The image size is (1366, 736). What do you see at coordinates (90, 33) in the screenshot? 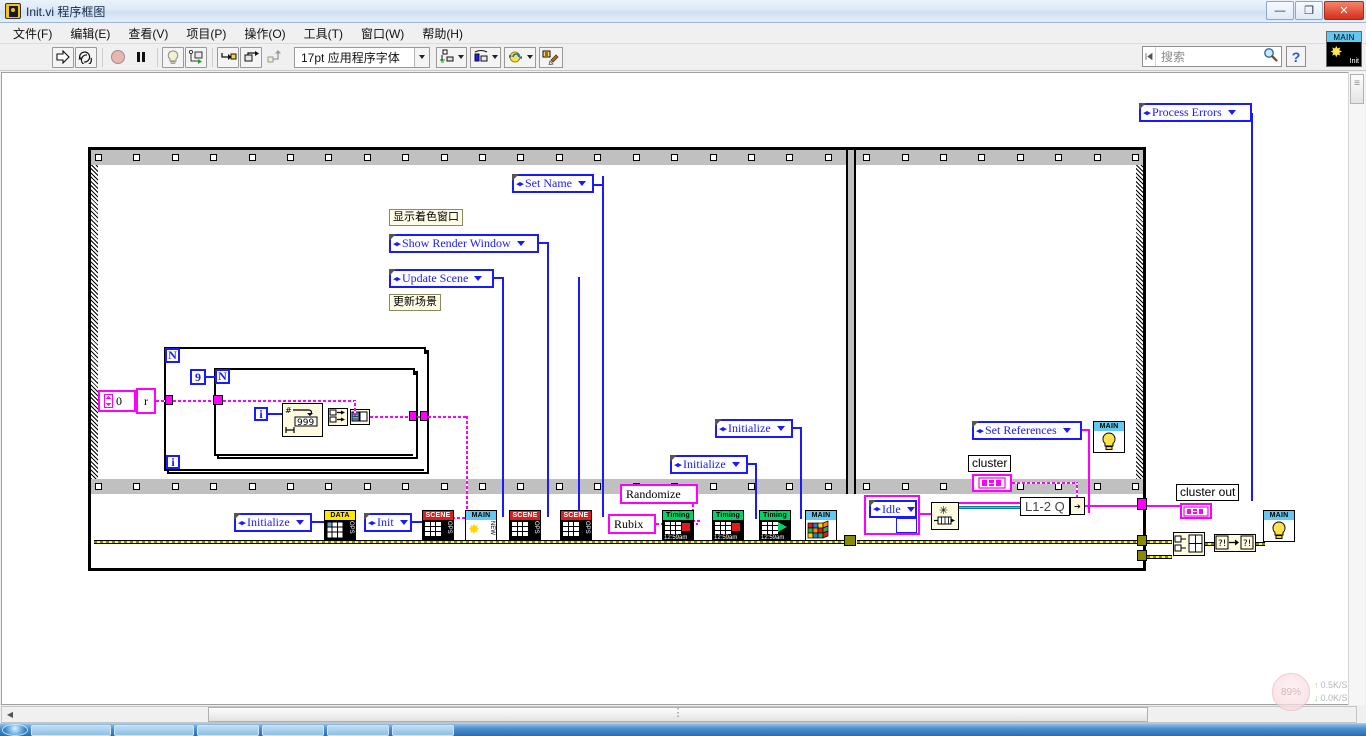
I see `menu-edit: 编辑(E)` at bounding box center [90, 33].